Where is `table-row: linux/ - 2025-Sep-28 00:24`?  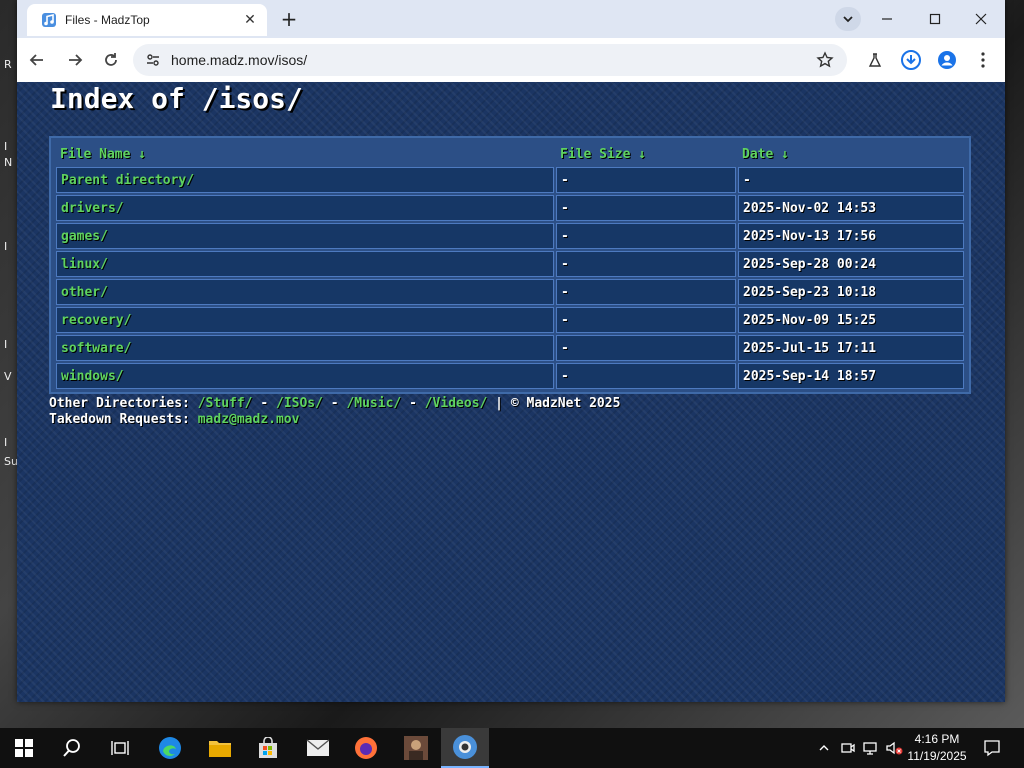
table-row: linux/ - 2025-Sep-28 00:24 is located at coordinates (510, 264).